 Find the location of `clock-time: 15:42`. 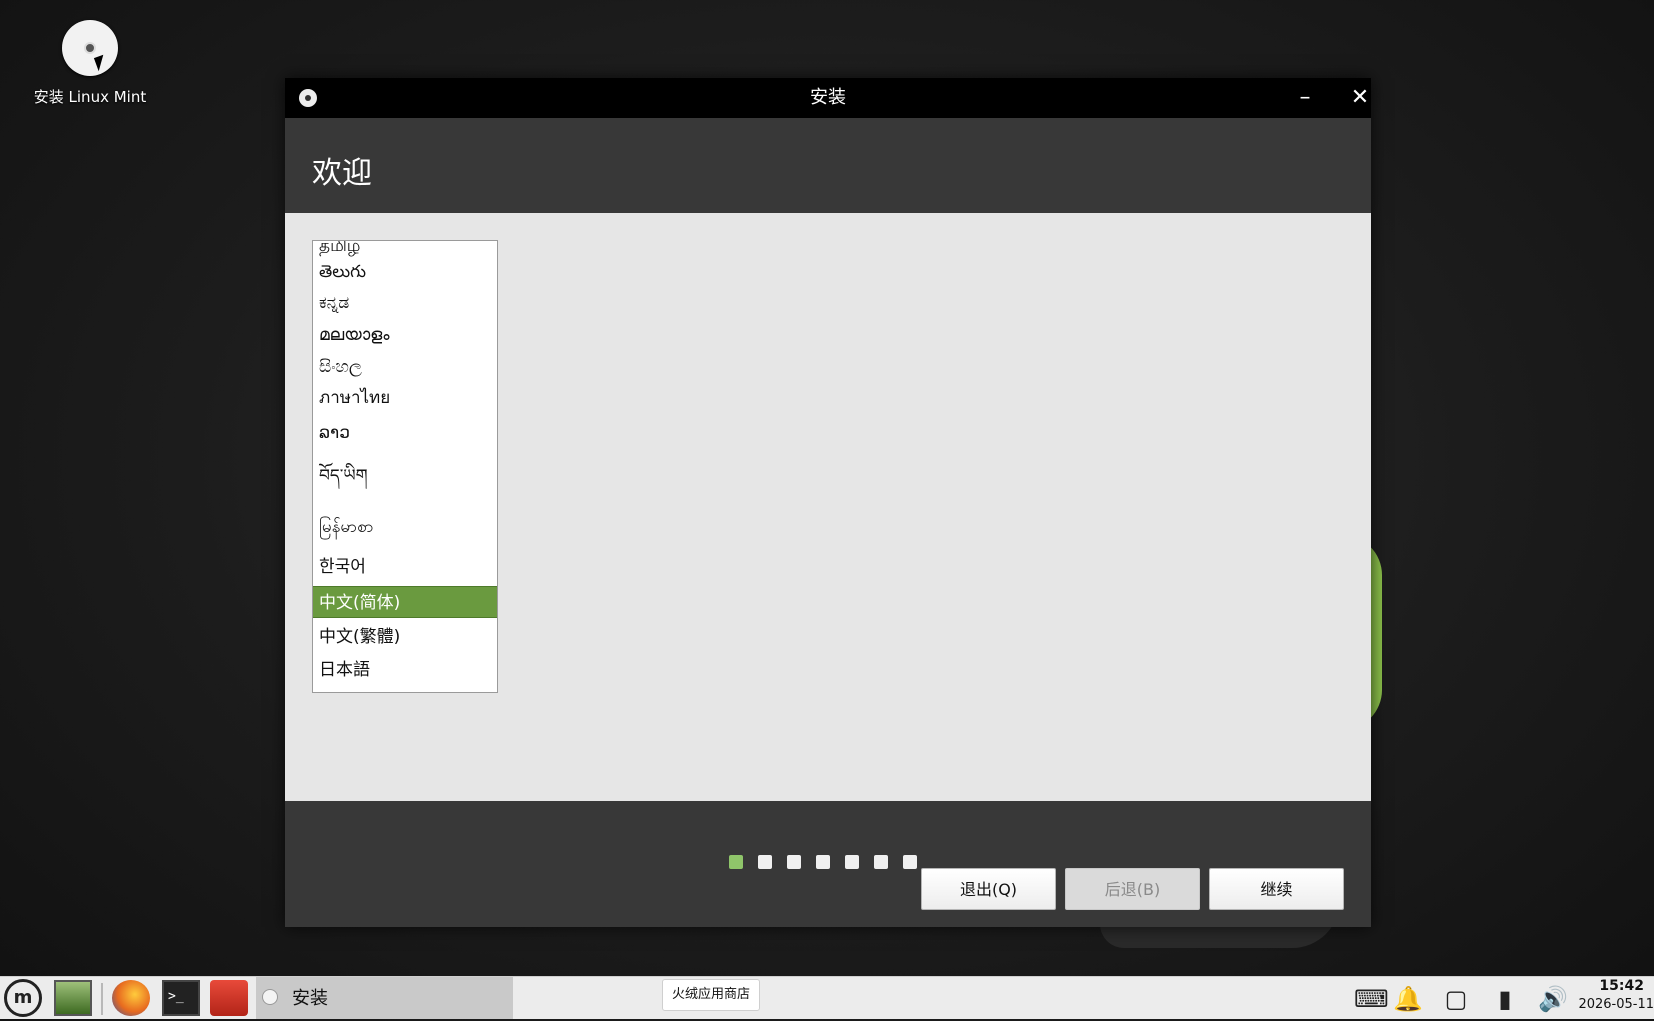

clock-time: 15:42 is located at coordinates (1621, 986).